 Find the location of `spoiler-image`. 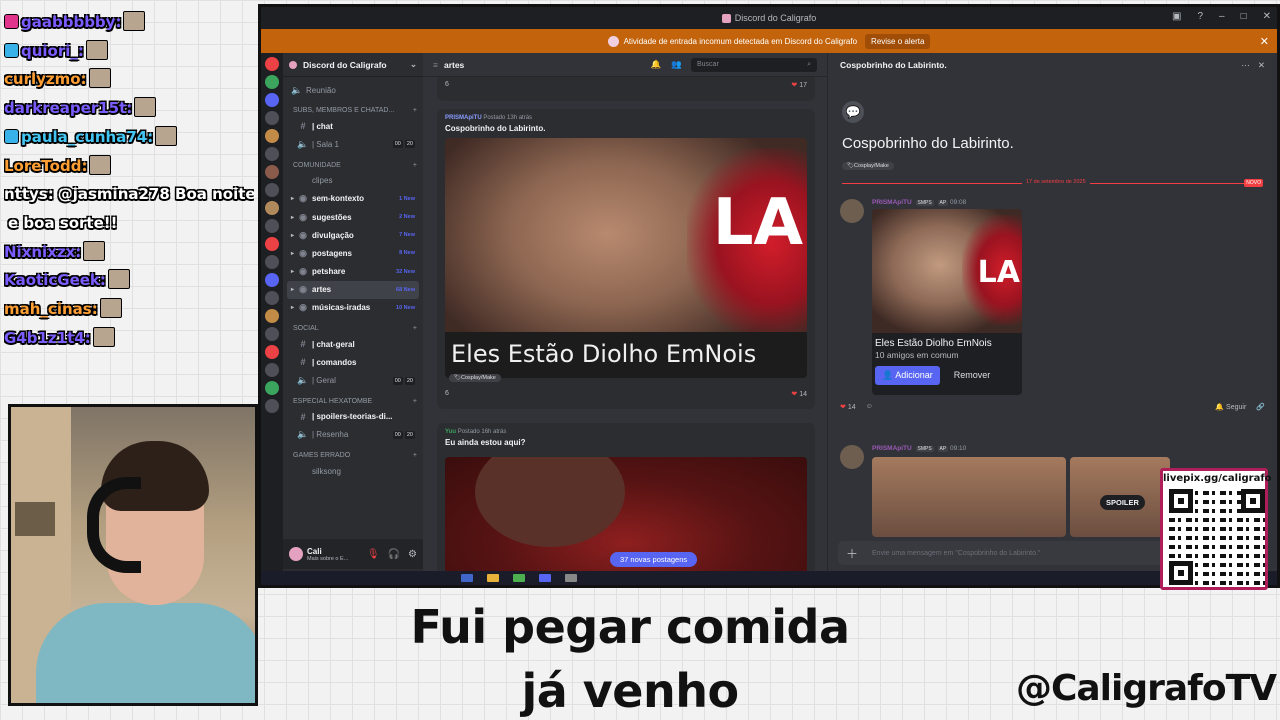

spoiler-image is located at coordinates (969, 497).